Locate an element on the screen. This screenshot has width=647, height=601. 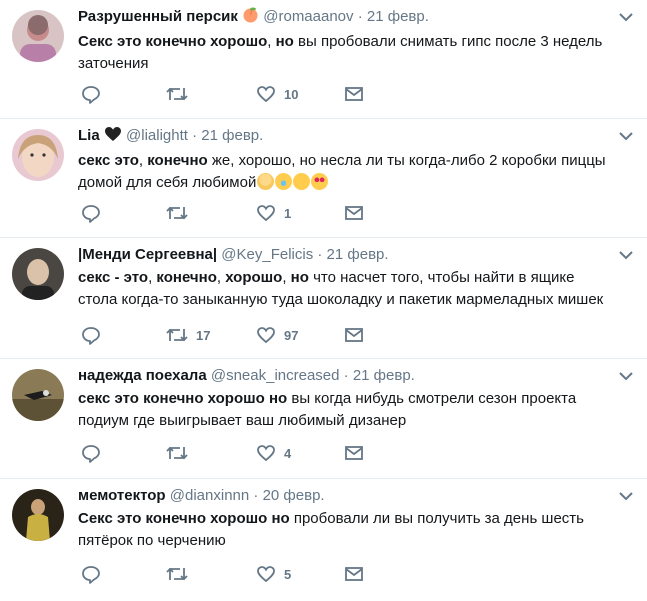
like-count: 97 is located at coordinates (291, 335).